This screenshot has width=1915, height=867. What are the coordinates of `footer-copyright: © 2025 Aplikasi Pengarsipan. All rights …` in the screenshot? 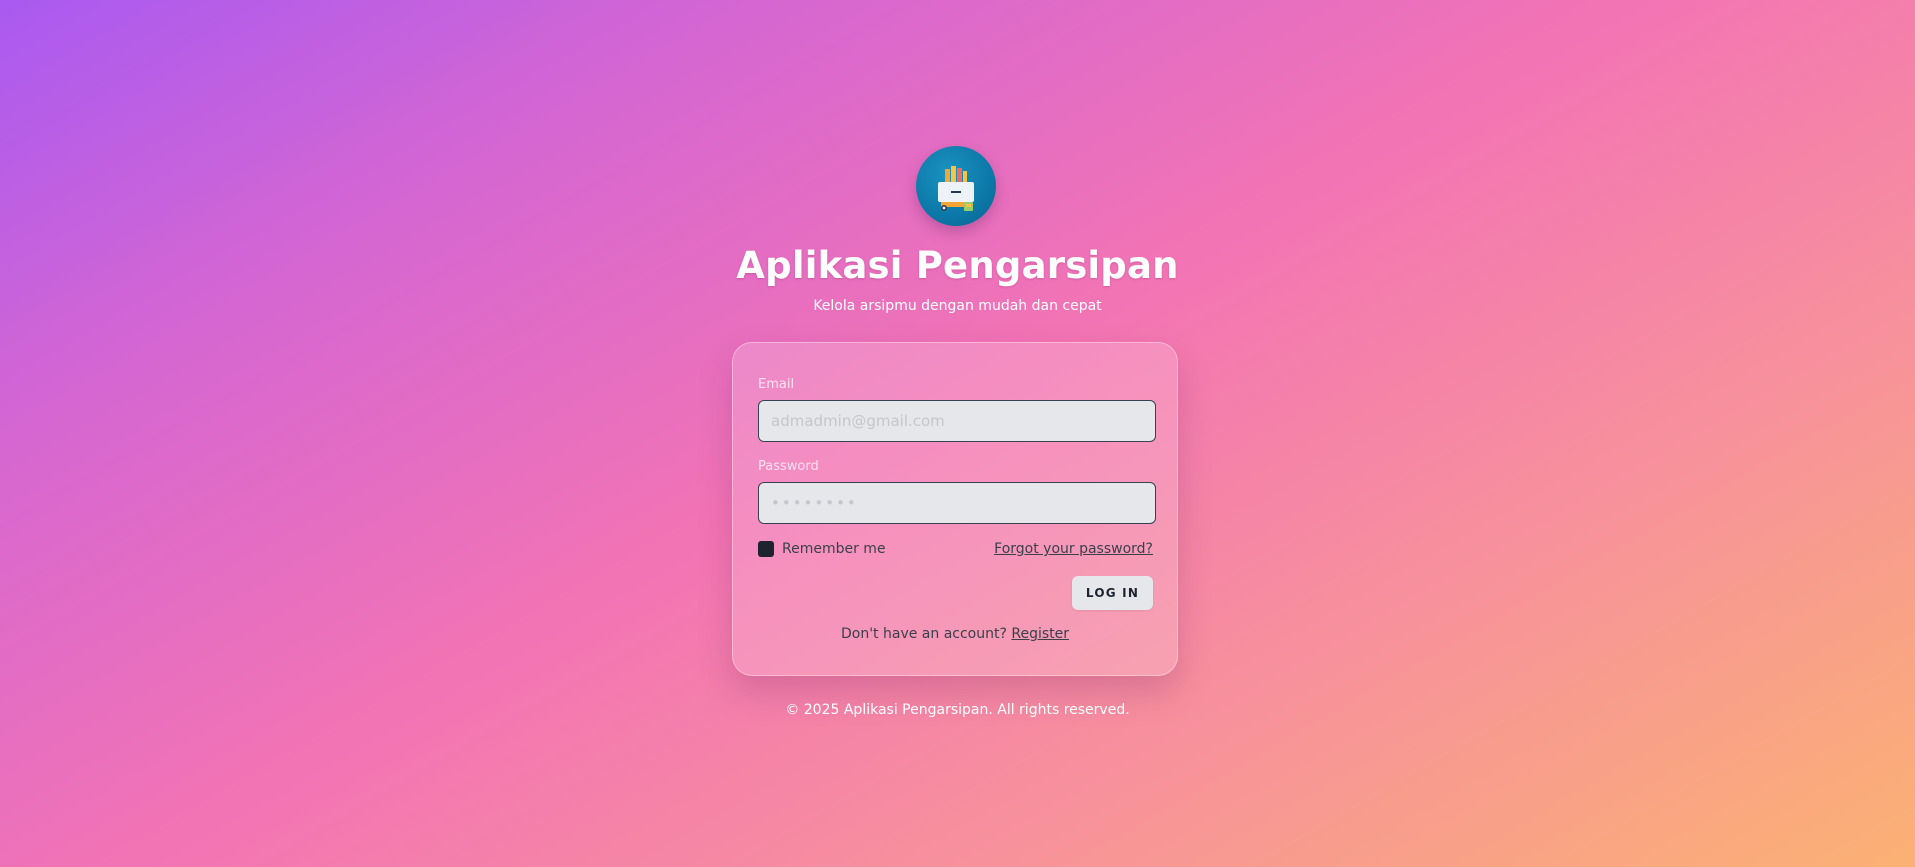 It's located at (957, 710).